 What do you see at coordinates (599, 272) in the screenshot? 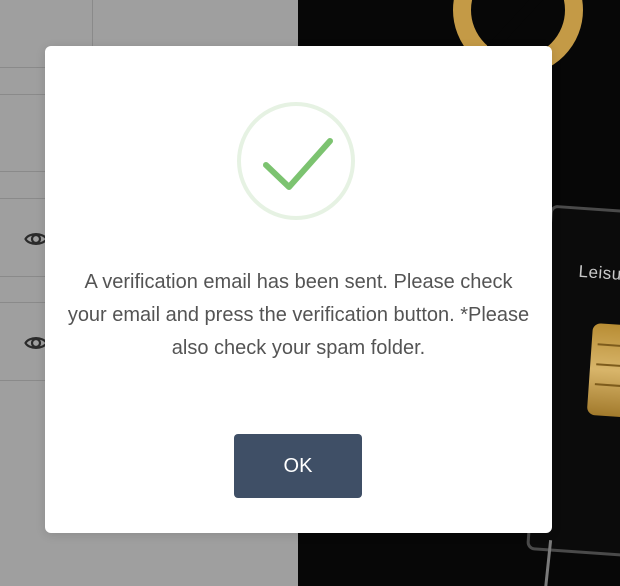
I see `card-label: Leisu` at bounding box center [599, 272].